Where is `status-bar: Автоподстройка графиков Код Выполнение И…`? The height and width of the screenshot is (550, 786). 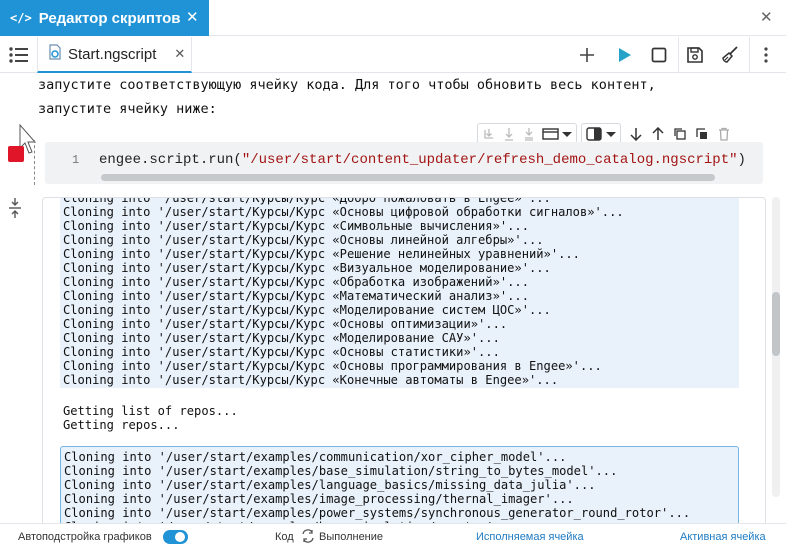
status-bar: Автоподстройка графиков Код Выполнение И… is located at coordinates (393, 536).